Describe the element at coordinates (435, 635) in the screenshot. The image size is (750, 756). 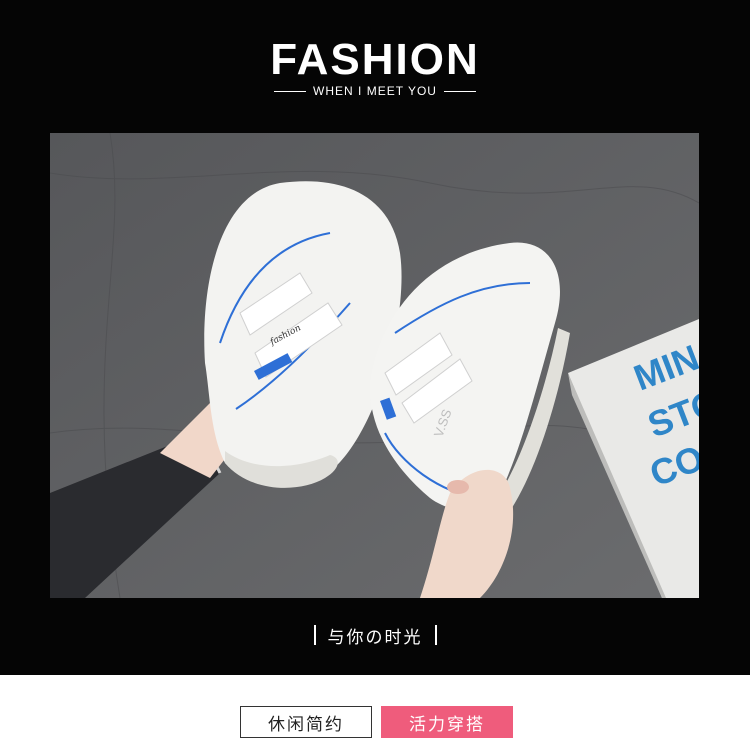
I see `caption-right-bar` at that location.